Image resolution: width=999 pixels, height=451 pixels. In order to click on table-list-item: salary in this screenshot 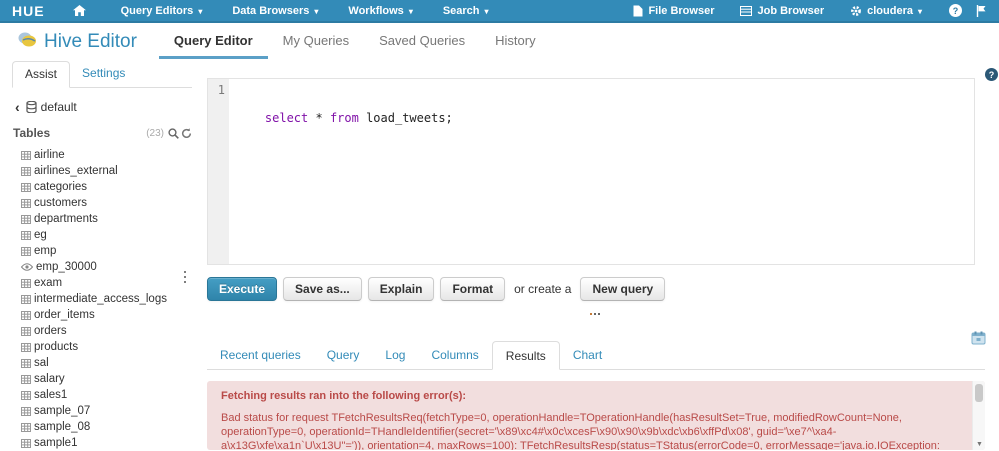, I will do `click(106, 379)`.